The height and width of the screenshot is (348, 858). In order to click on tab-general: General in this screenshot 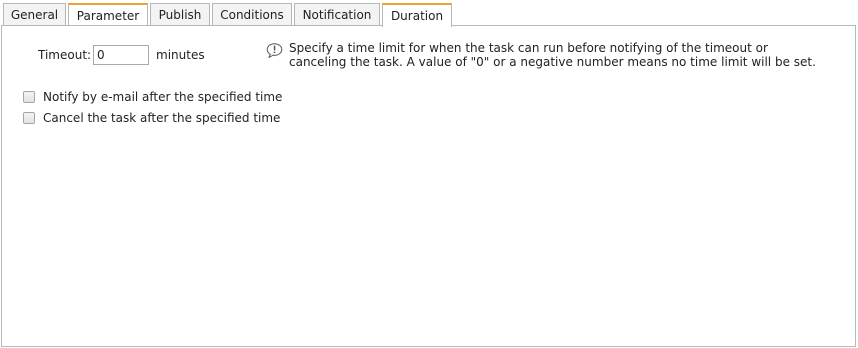, I will do `click(34, 14)`.